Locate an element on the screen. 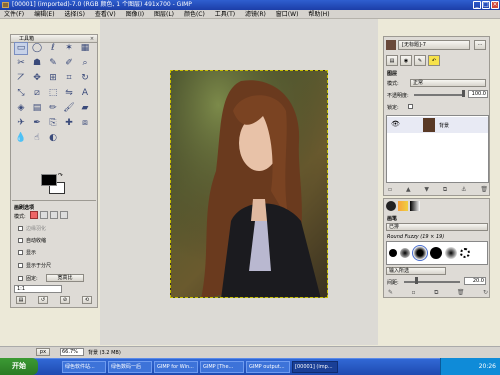  fixed-dropdown: 宽高比 is located at coordinates (65, 278).